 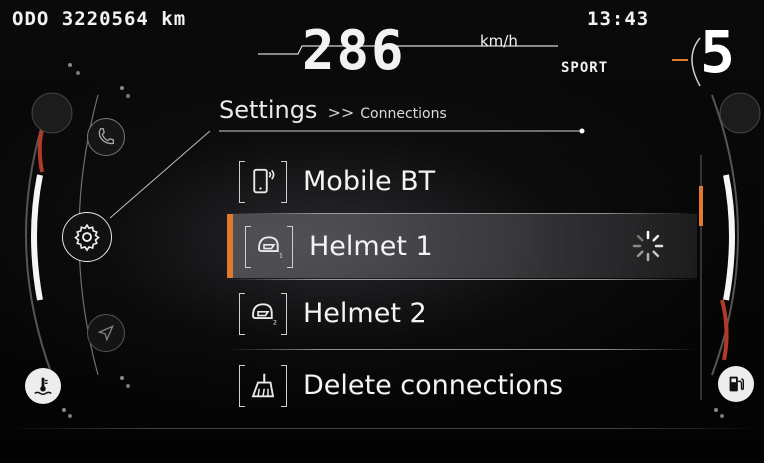 I want to click on bottom-divider, so click(x=382, y=428).